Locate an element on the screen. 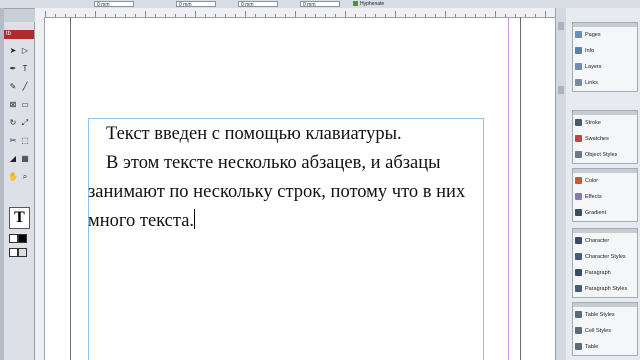 Image resolution: width=640 pixels, height=360 pixels. panel-item-paragraph: Paragraph is located at coordinates (605, 273).